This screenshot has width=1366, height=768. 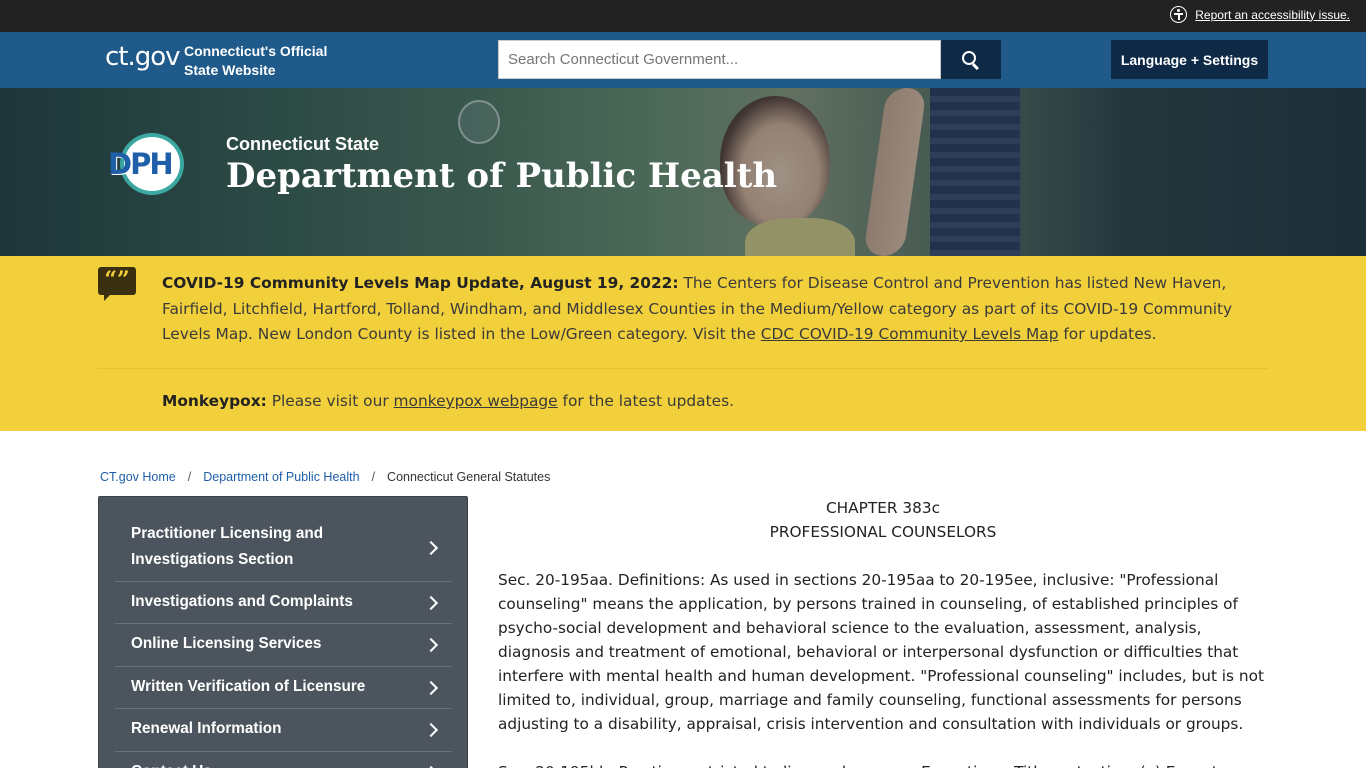 I want to click on covid-alert-tail: for updates., so click(x=1107, y=334).